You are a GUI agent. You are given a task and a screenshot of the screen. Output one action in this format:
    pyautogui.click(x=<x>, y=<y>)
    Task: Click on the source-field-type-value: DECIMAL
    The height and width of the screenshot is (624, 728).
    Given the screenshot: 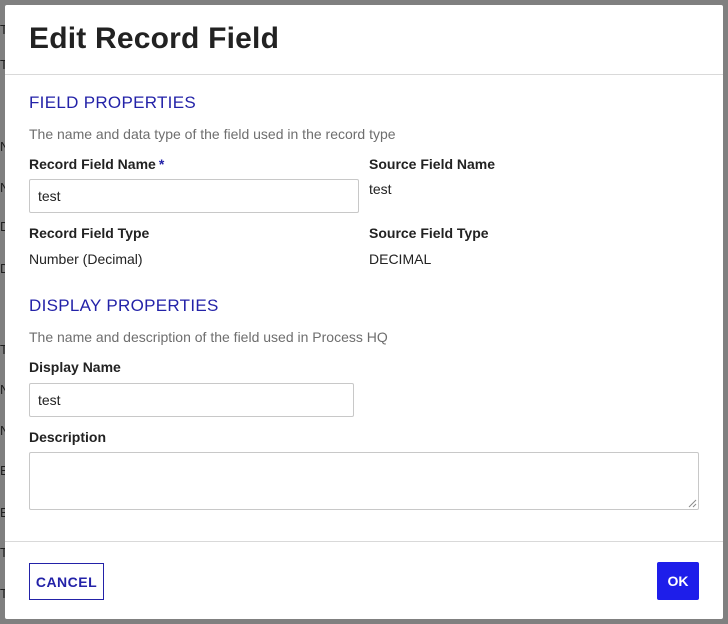 What is the action you would take?
    pyautogui.click(x=400, y=259)
    